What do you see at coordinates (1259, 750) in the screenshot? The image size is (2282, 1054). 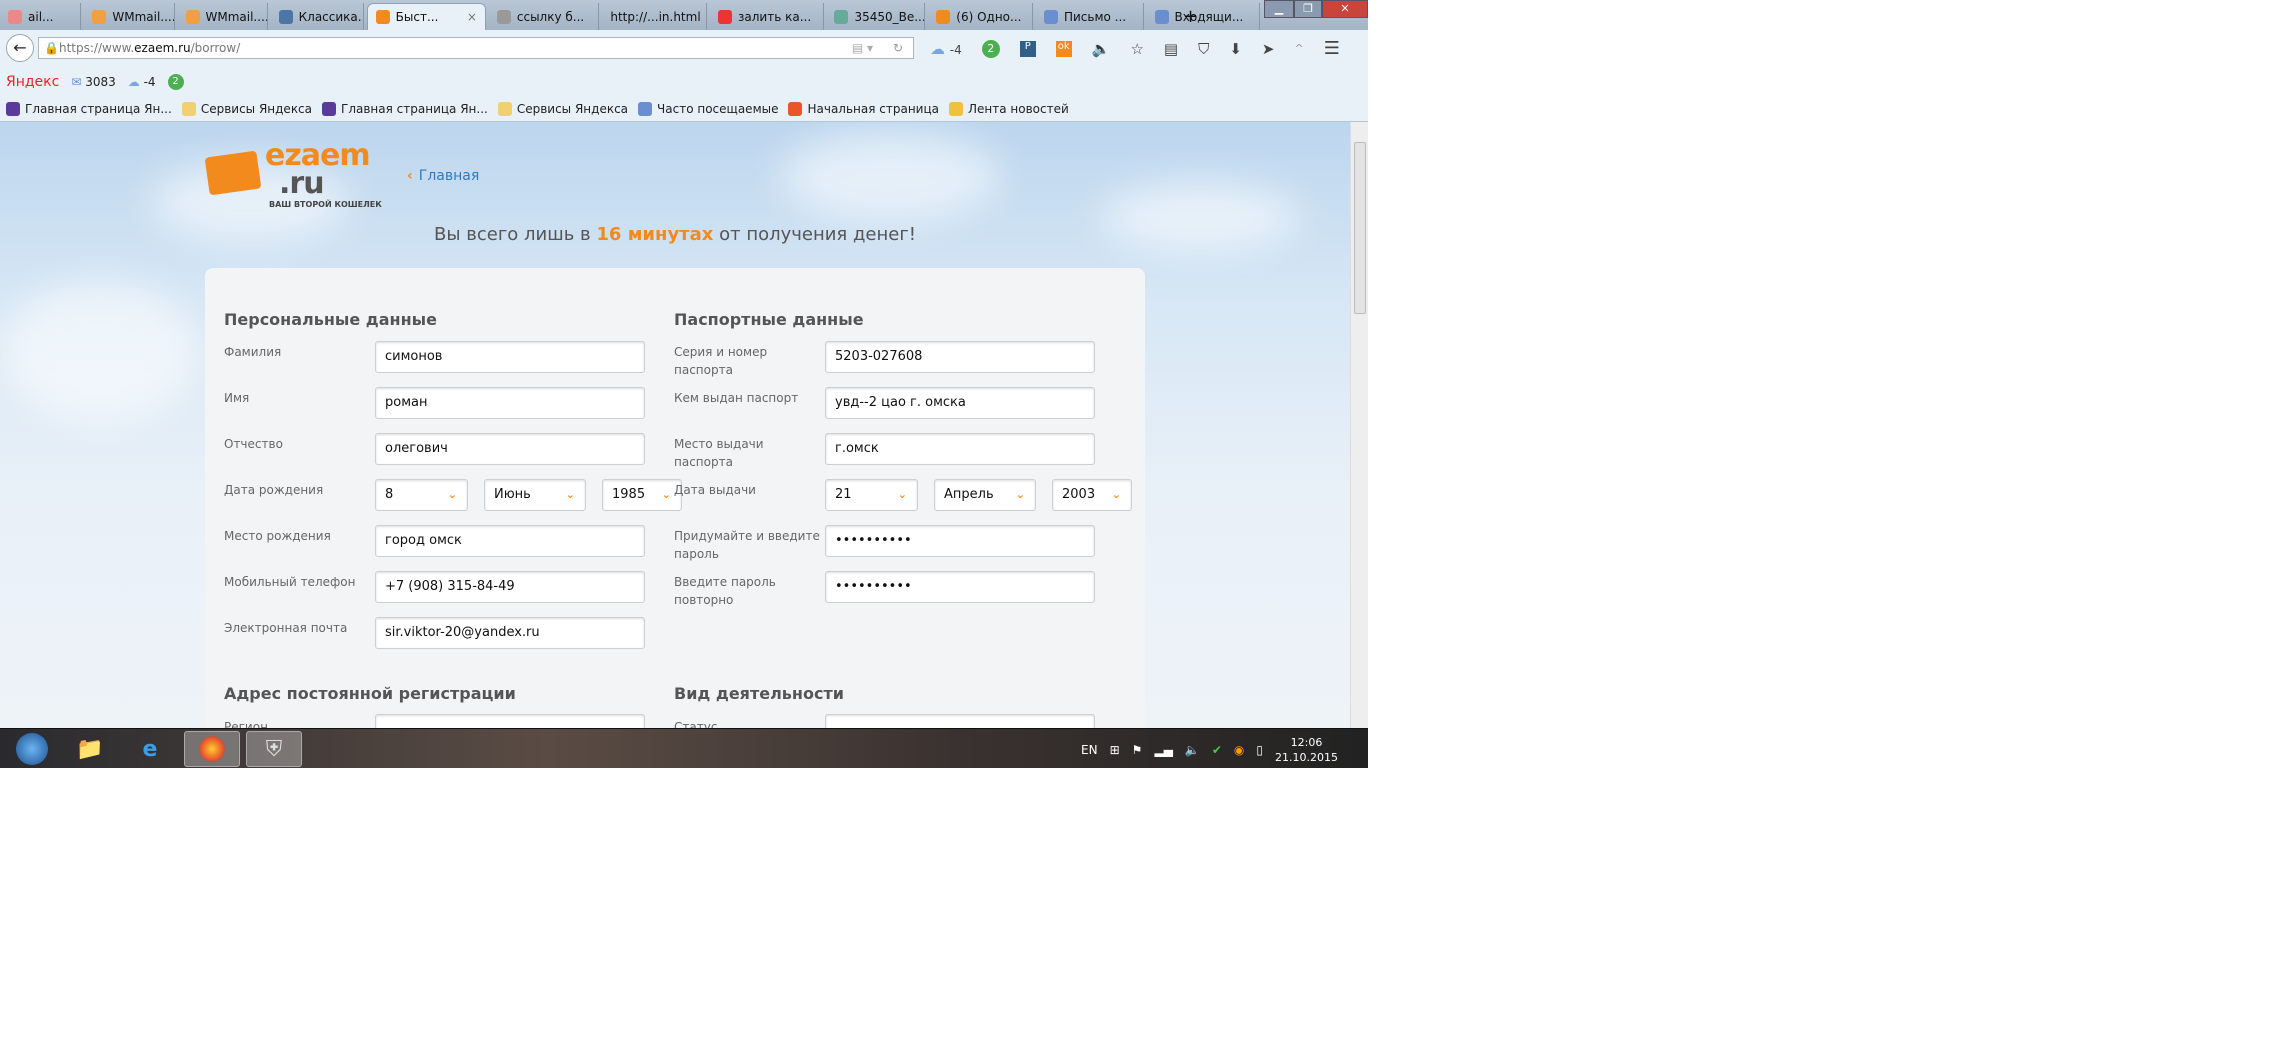 I see `usb-icon: ▯` at bounding box center [1259, 750].